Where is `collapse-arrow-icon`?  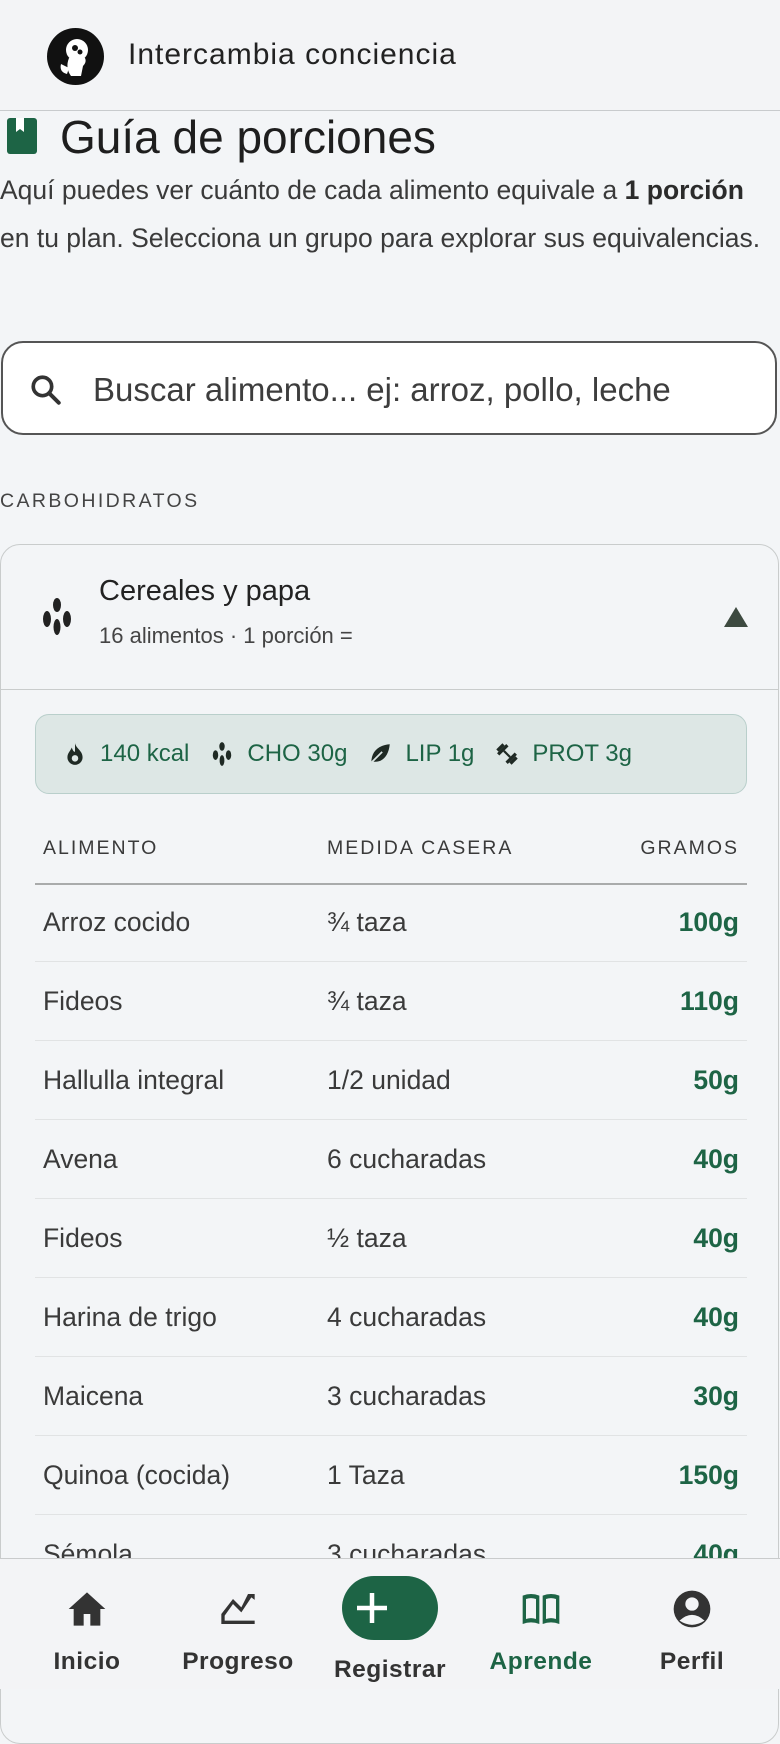
collapse-arrow-icon is located at coordinates (736, 617).